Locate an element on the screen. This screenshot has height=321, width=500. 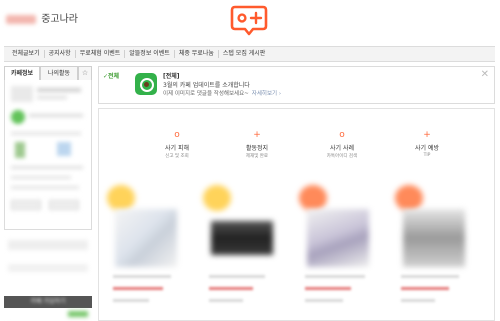
notice-scope-label: ✓전체 is located at coordinates (111, 76).